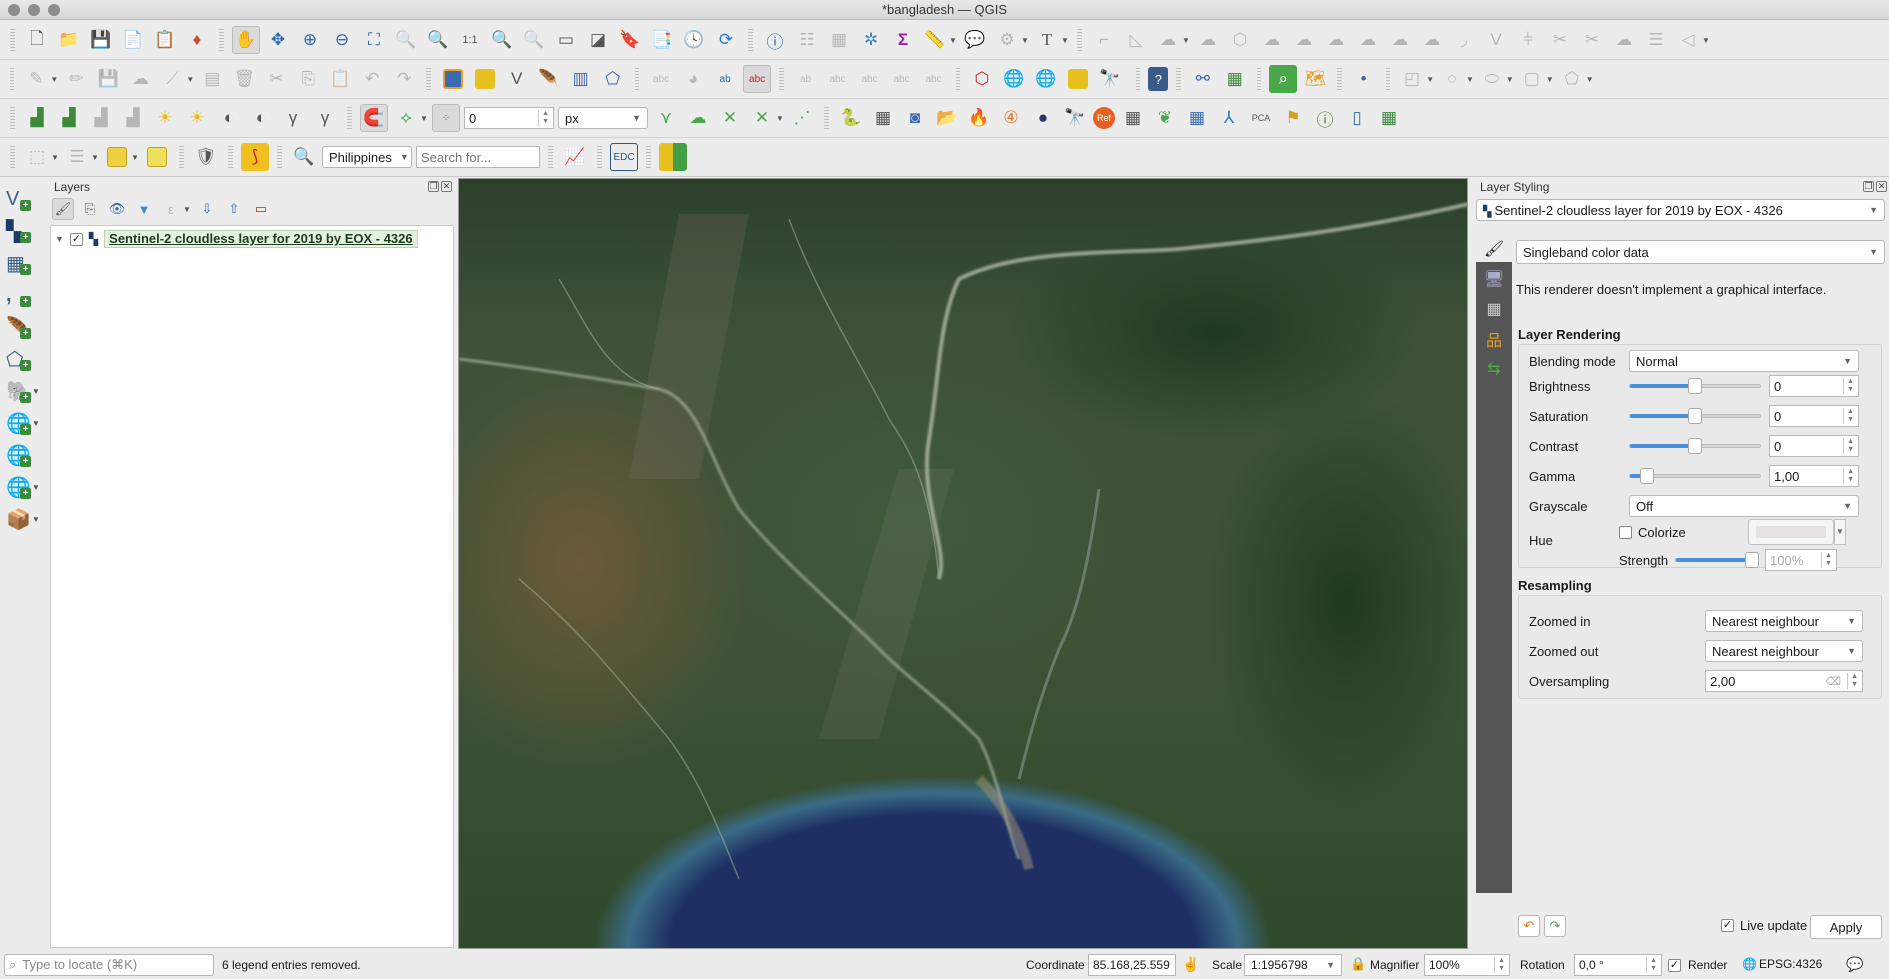  What do you see at coordinates (19, 231) in the screenshot?
I see `add-raster-layer-button: ▚ +` at bounding box center [19, 231].